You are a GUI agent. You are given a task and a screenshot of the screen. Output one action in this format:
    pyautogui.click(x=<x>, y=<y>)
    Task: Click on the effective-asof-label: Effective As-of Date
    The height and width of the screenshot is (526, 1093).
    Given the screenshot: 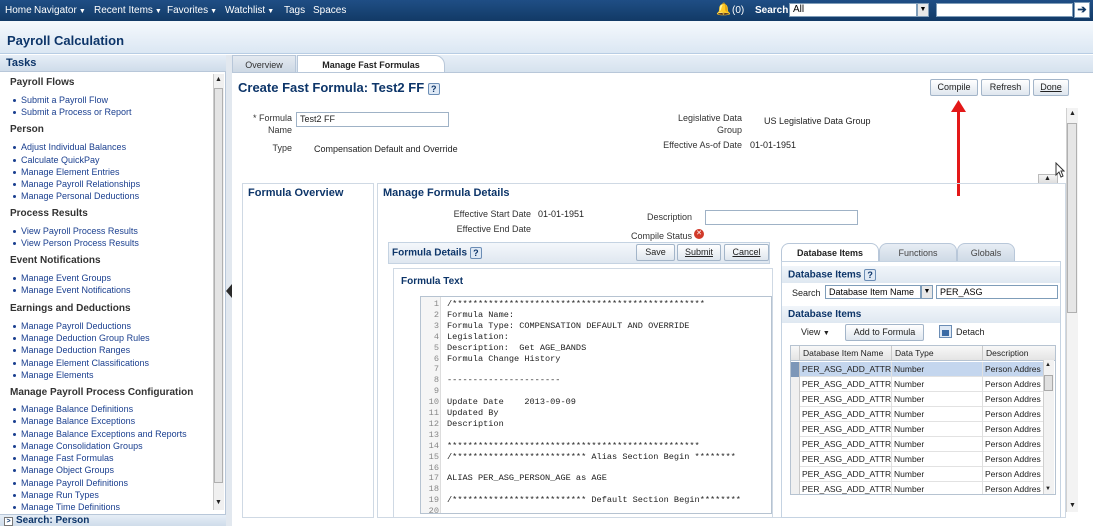 What is the action you would take?
    pyautogui.click(x=702, y=145)
    